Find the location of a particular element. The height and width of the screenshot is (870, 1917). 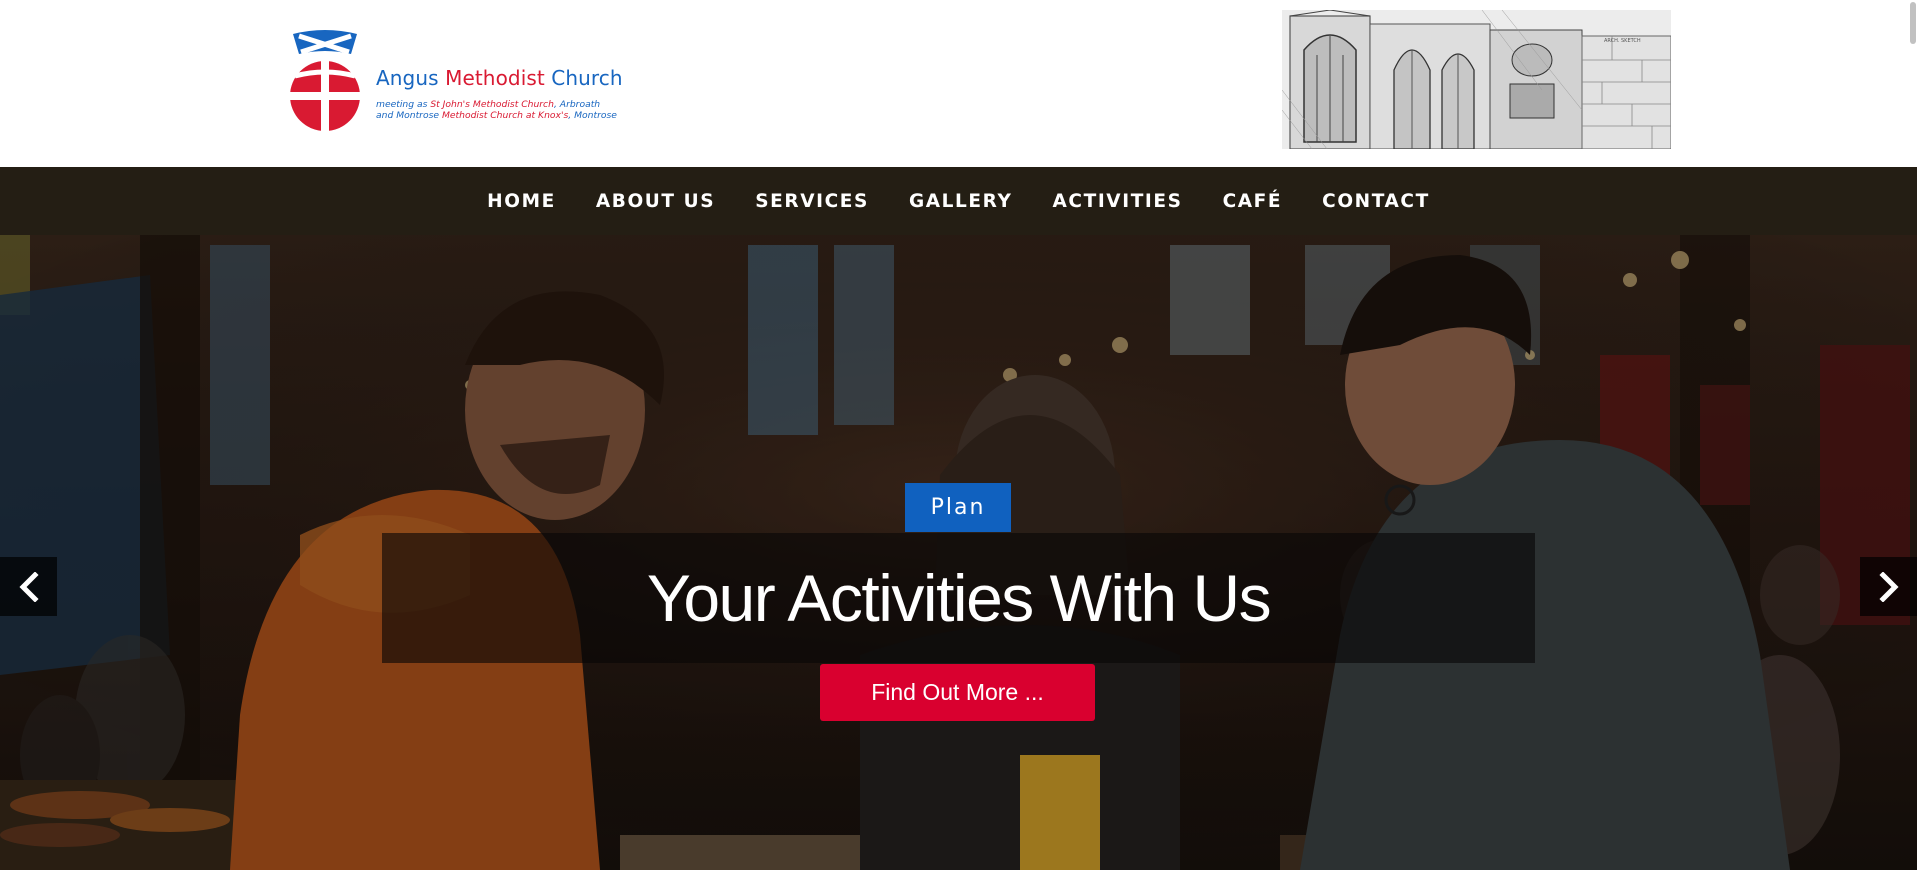

sketch-caption: ARCH. SKETCH is located at coordinates (1622, 41).